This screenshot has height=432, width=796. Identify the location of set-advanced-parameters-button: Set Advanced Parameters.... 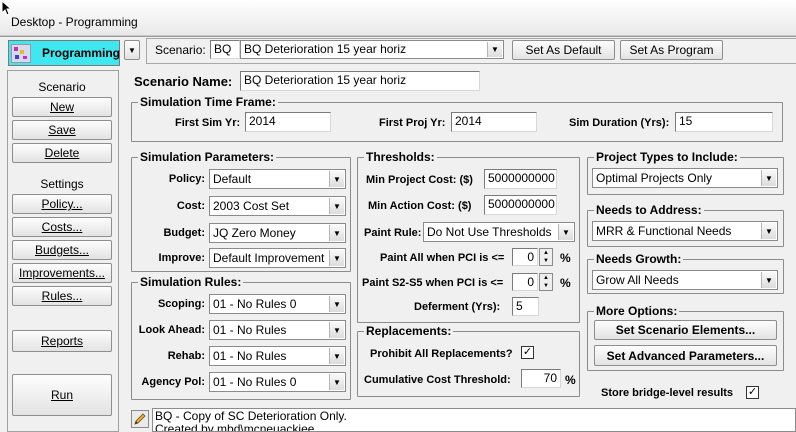
(685, 355).